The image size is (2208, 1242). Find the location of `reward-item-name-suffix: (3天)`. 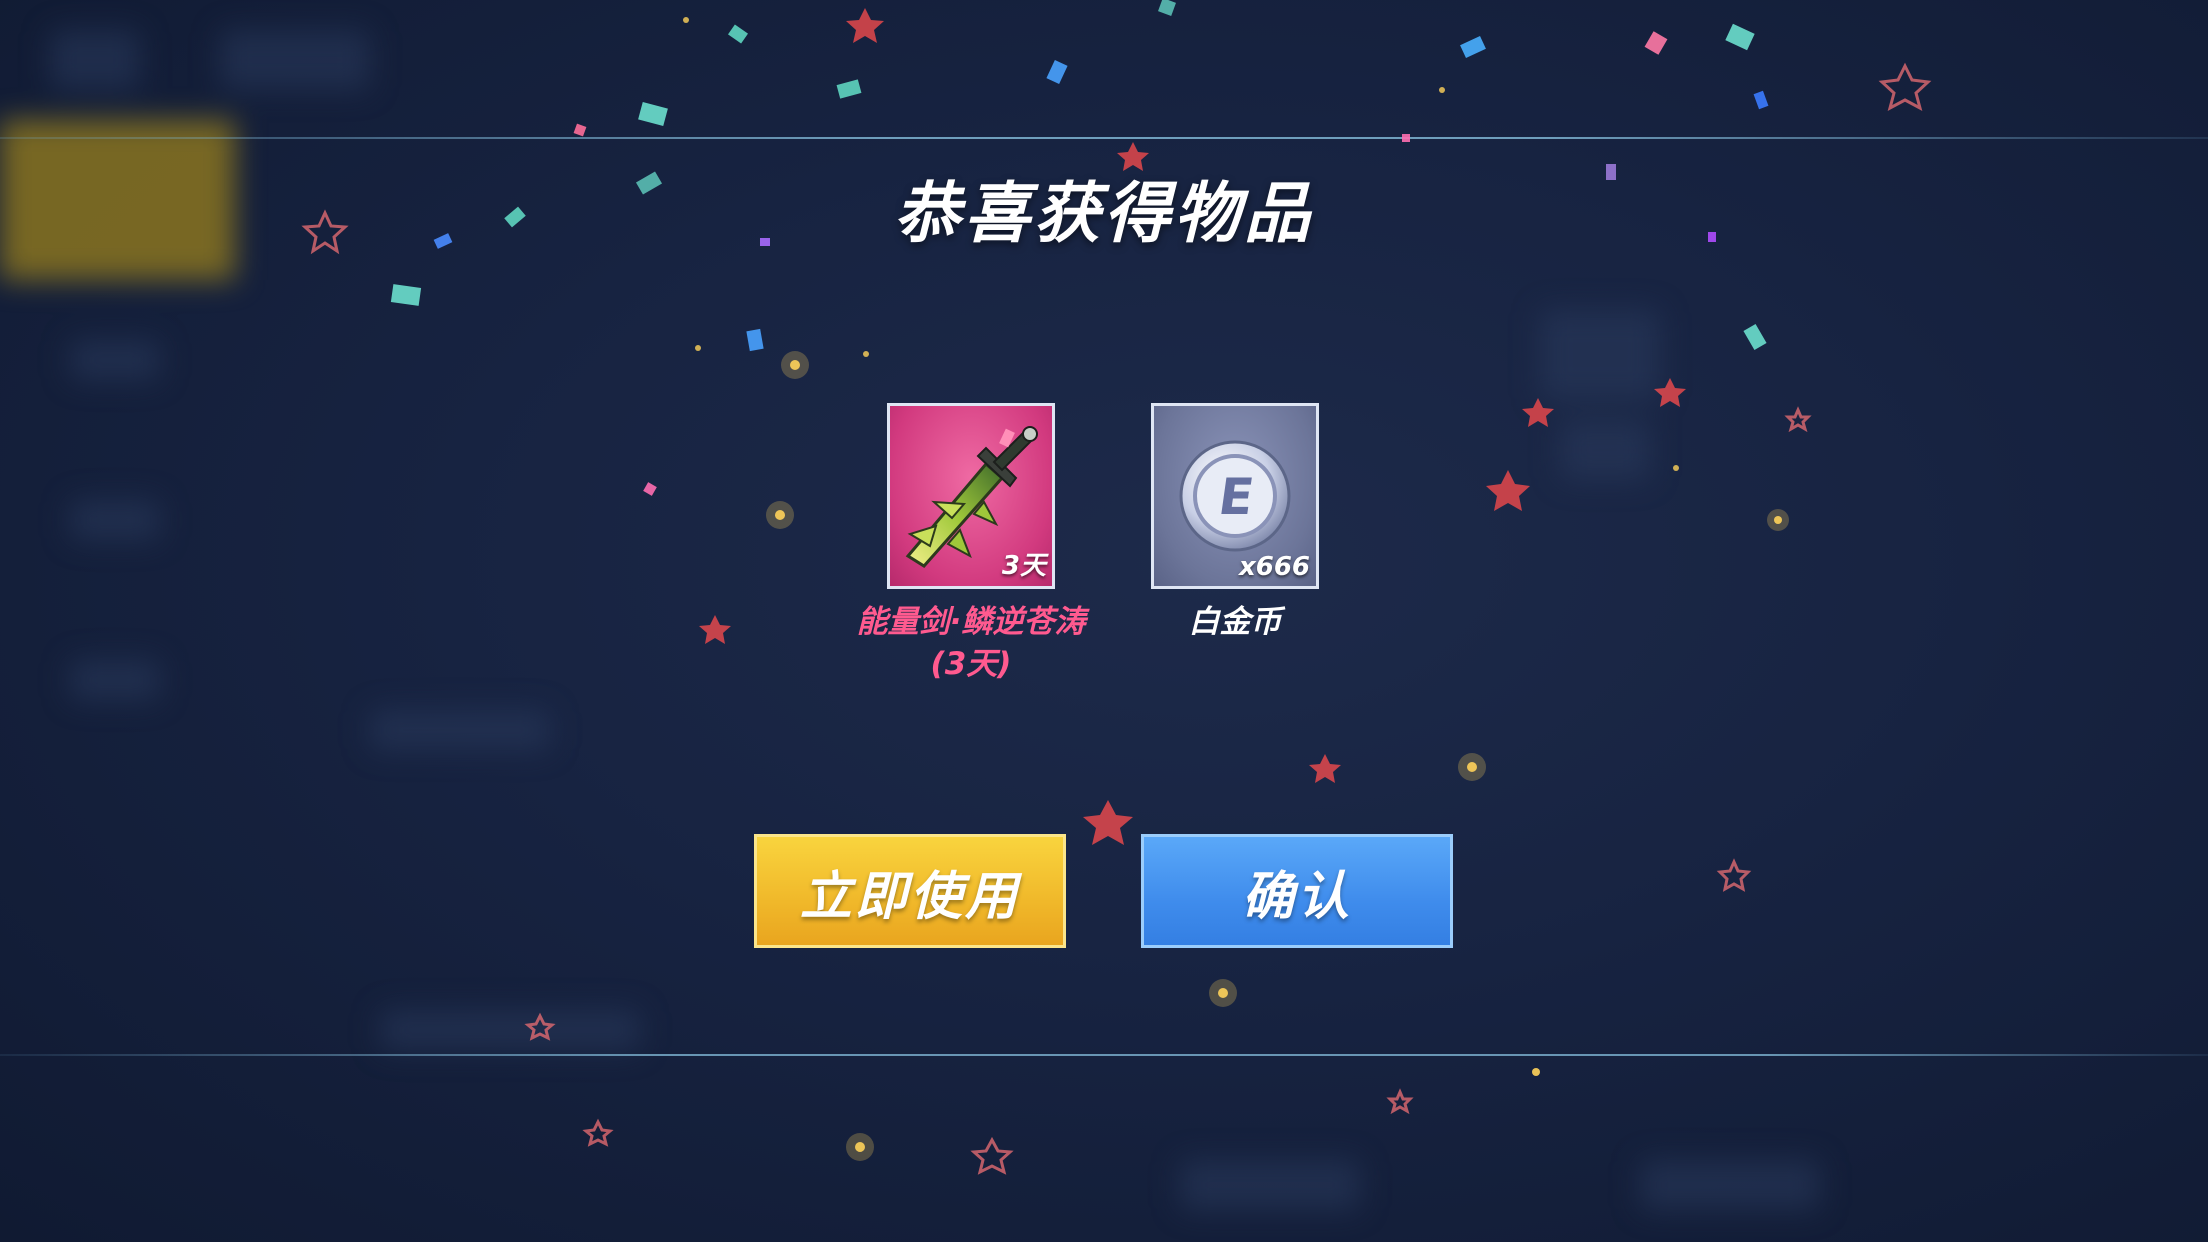

reward-item-name-suffix: (3天) is located at coordinates (971, 664).